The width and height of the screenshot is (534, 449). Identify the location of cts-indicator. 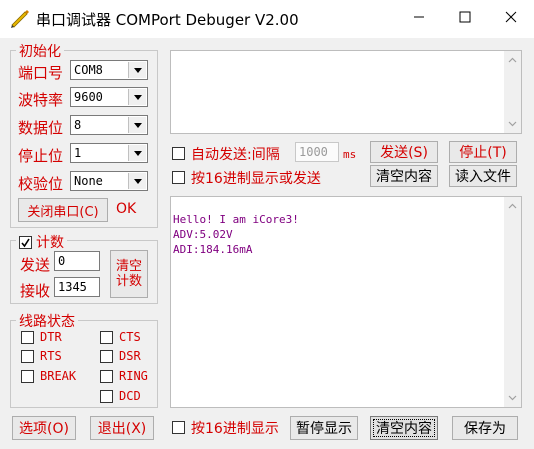
(106, 337).